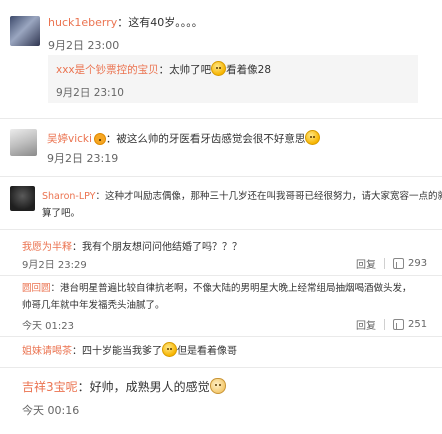 Image resolution: width=442 pixels, height=434 pixels. Describe the element at coordinates (249, 70) in the screenshot. I see `comment-text: 看着像28` at that location.